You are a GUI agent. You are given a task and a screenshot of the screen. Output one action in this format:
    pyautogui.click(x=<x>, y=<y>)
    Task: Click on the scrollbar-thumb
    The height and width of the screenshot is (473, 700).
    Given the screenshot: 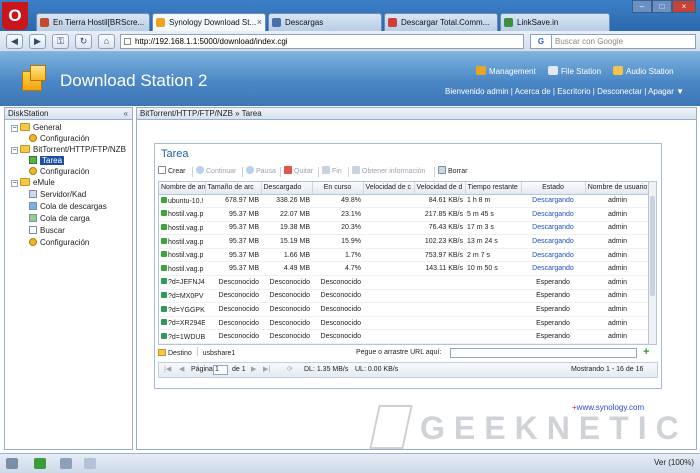 What is the action you would take?
    pyautogui.click(x=652, y=246)
    